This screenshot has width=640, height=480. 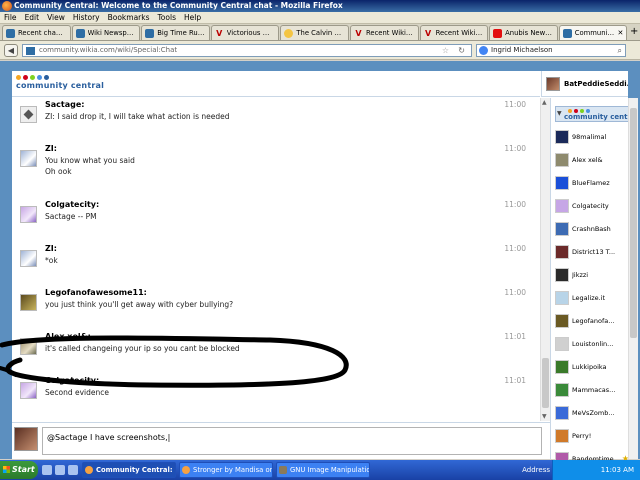 What do you see at coordinates (11, 50) in the screenshot?
I see `back-button: ◀` at bounding box center [11, 50].